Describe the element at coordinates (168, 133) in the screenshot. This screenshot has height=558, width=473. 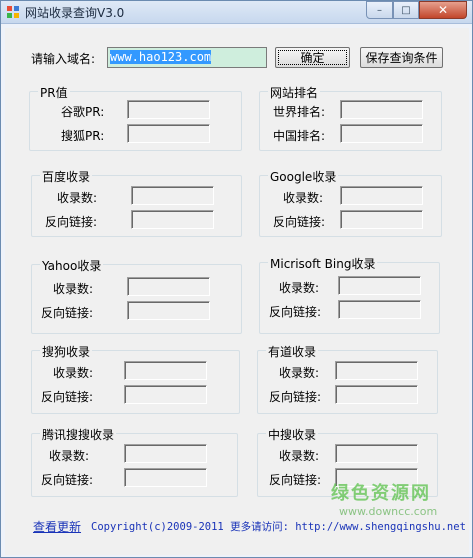
I see `sohu-pr-field` at that location.